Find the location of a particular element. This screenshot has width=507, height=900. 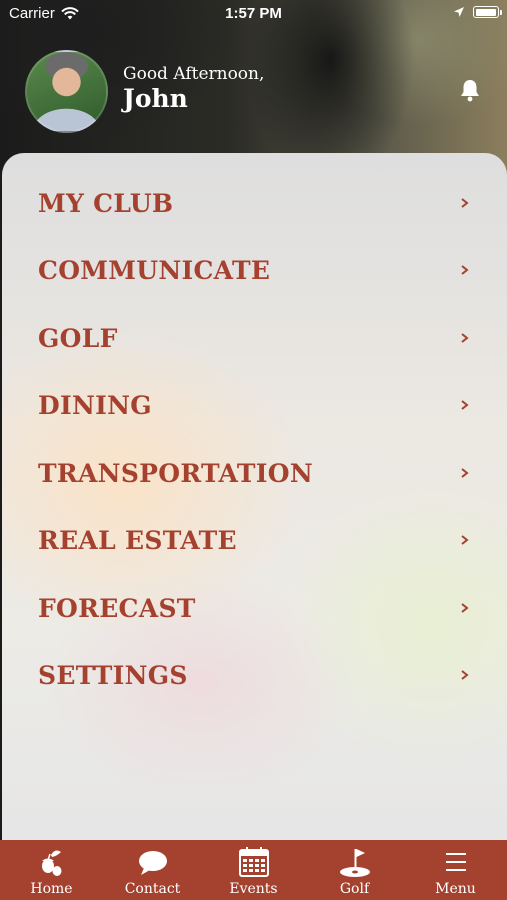

menu-item-forecast: FORECAST is located at coordinates (254, 608).